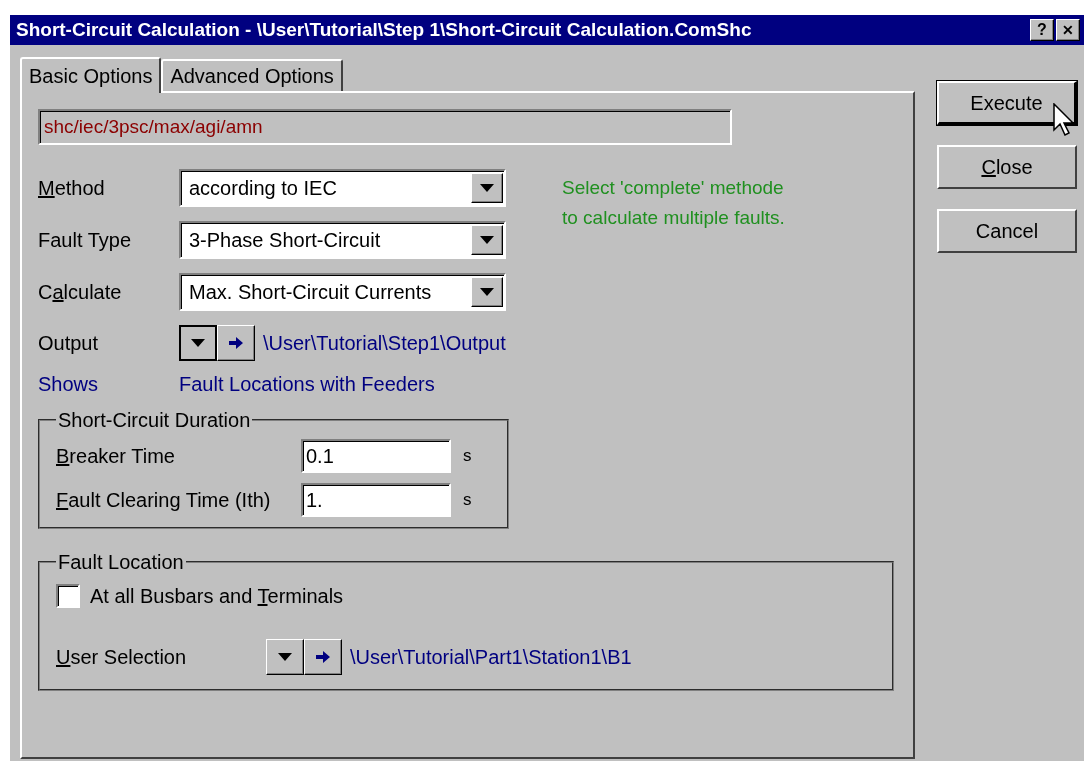 The image size is (1084, 761). I want to click on shows-label: Shows, so click(69, 384).